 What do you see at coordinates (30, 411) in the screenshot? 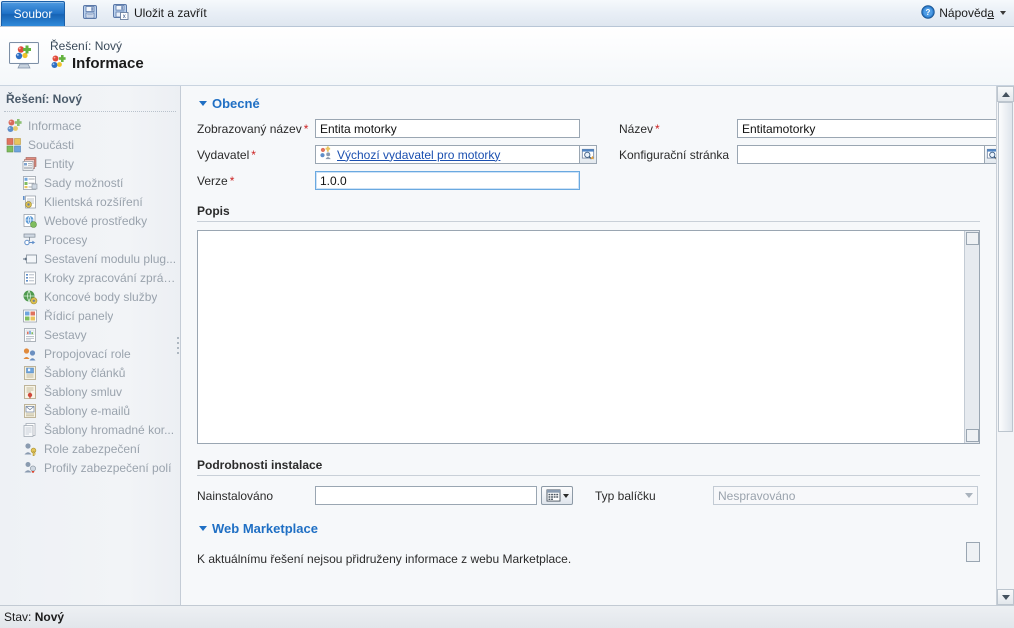
I see `email-templates-icon` at bounding box center [30, 411].